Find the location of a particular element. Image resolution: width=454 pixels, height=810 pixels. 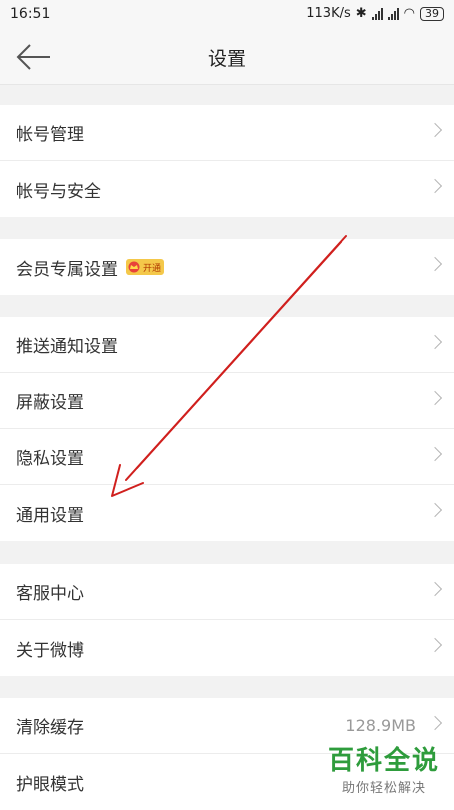

watermark-subtitle: 助你轻松解决 is located at coordinates (383, 788).